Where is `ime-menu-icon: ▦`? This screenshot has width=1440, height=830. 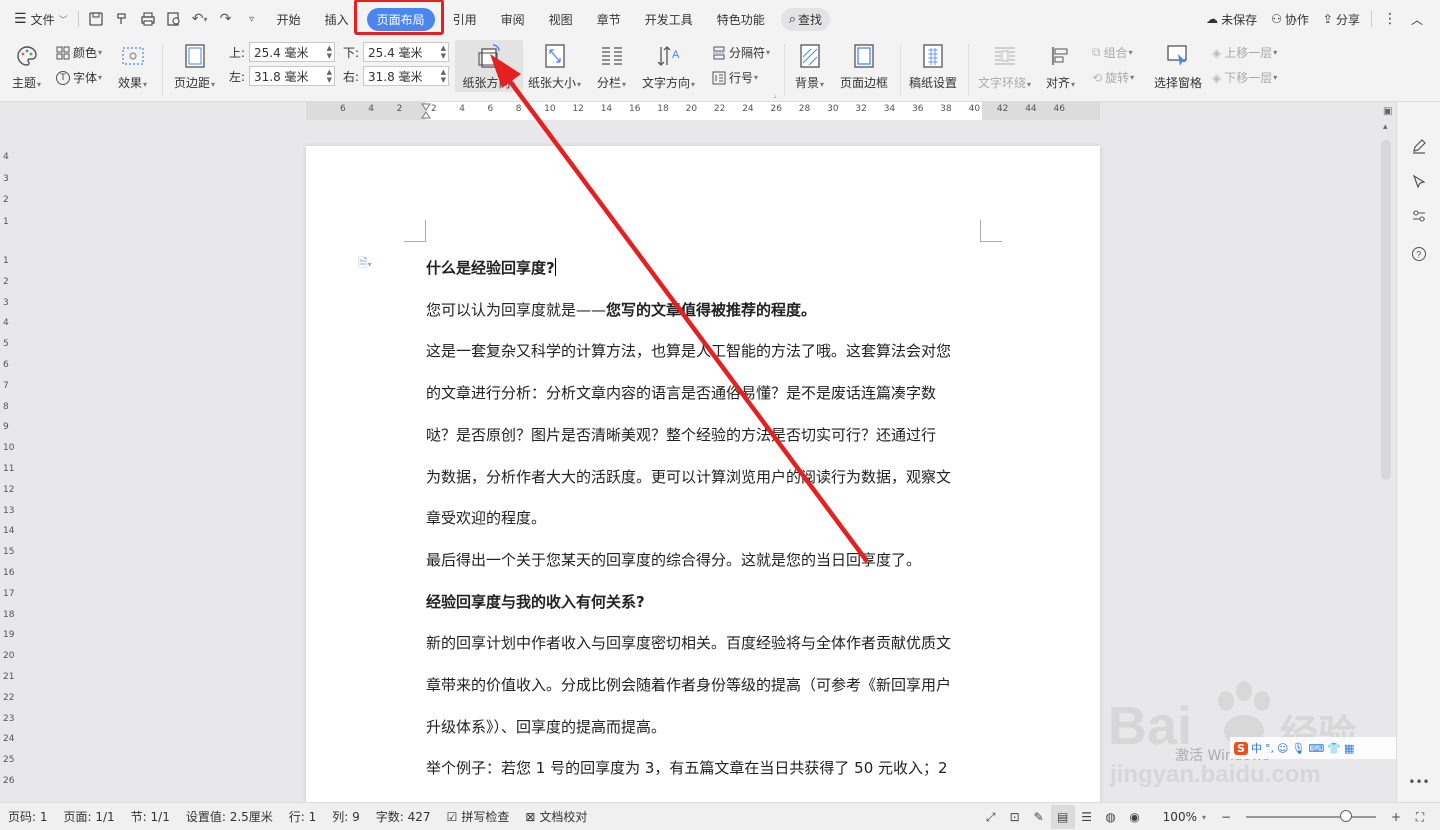 ime-menu-icon: ▦ is located at coordinates (1349, 748).